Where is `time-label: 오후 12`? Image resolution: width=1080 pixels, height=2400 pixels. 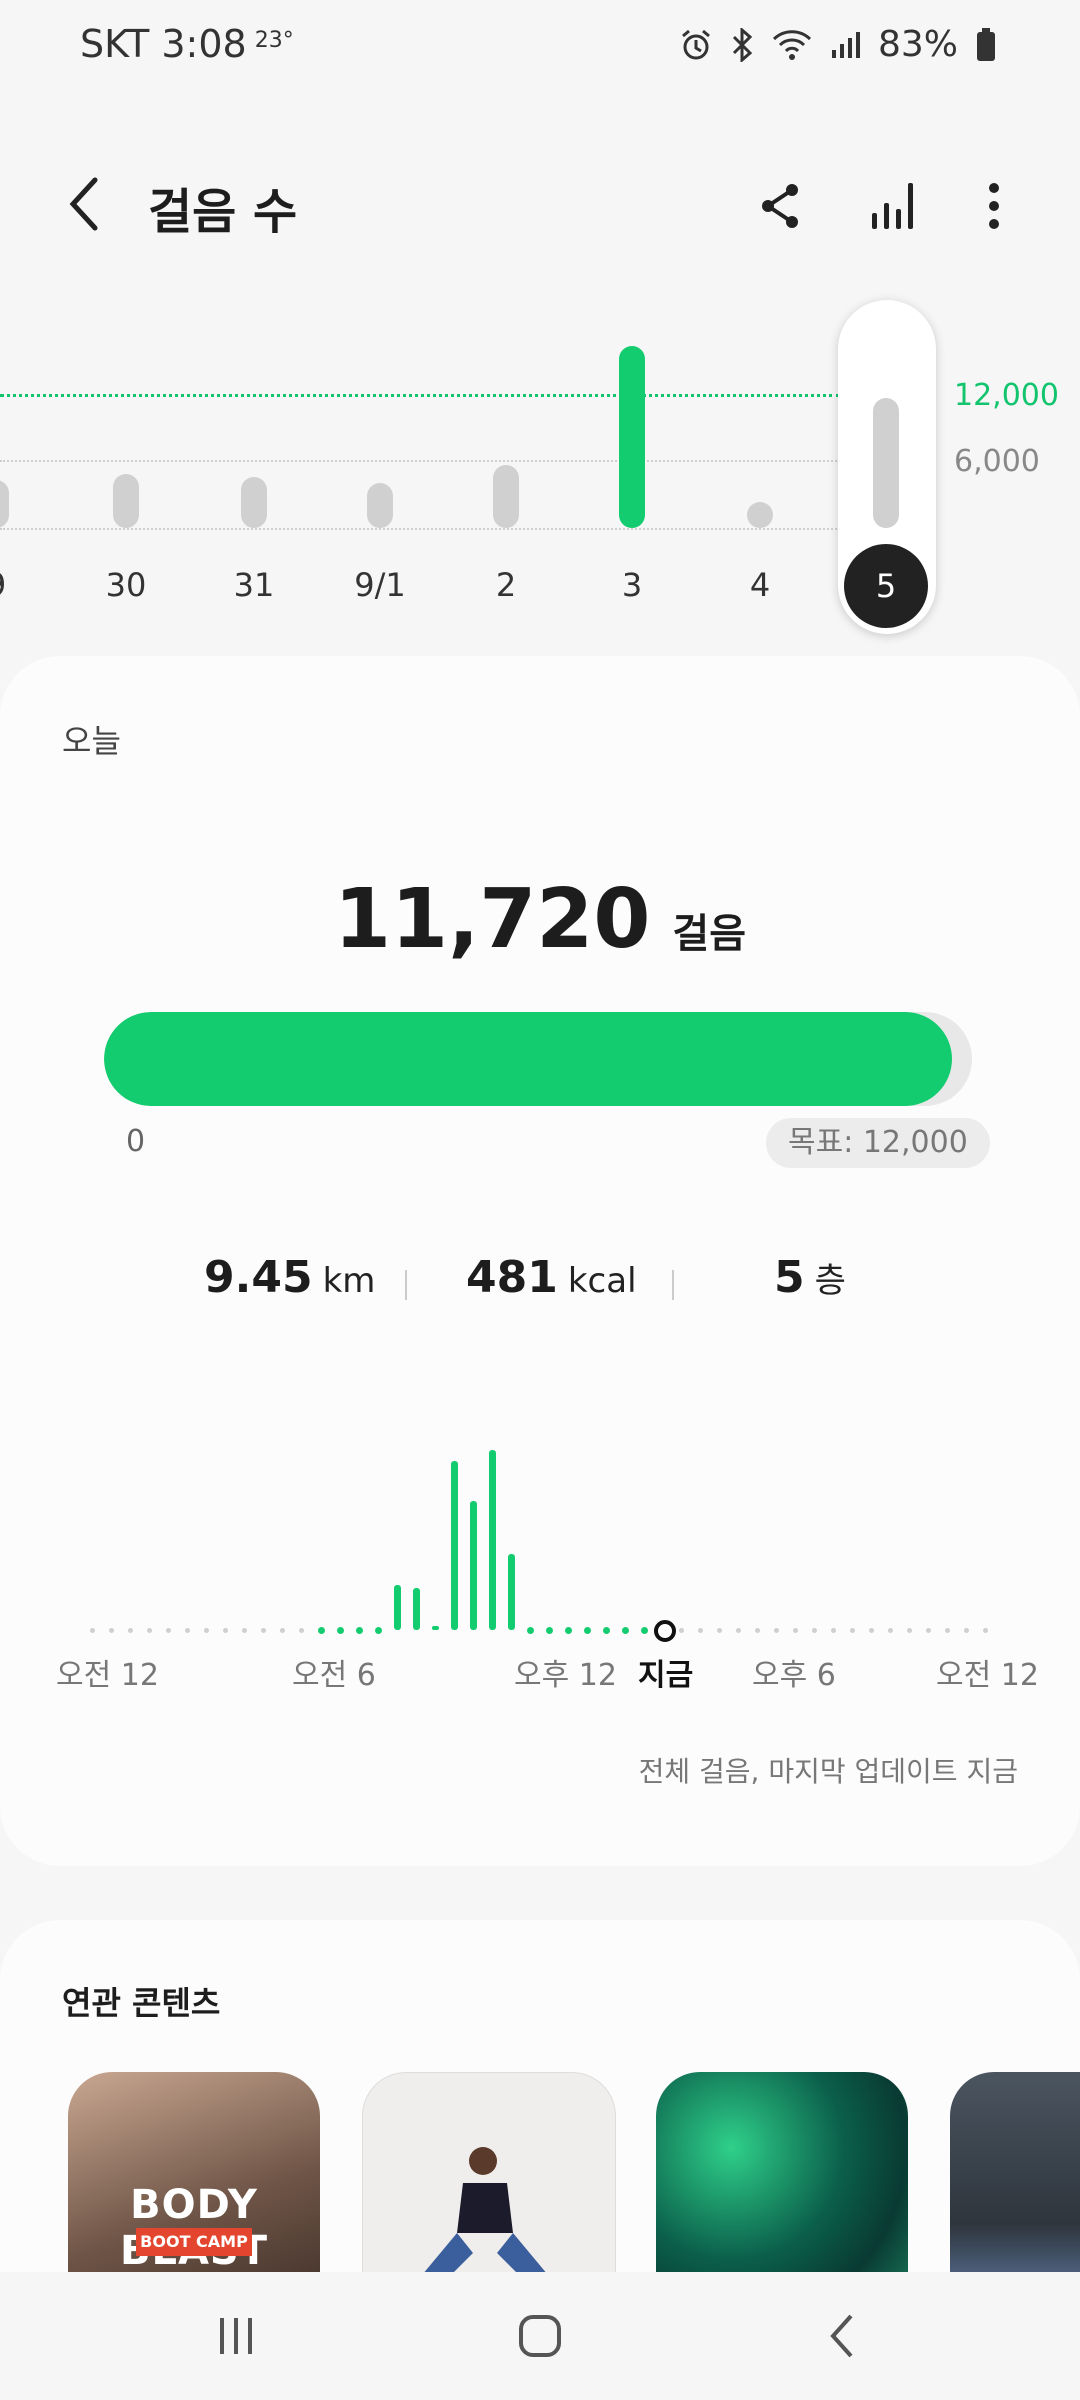 time-label: 오후 12 is located at coordinates (565, 1675).